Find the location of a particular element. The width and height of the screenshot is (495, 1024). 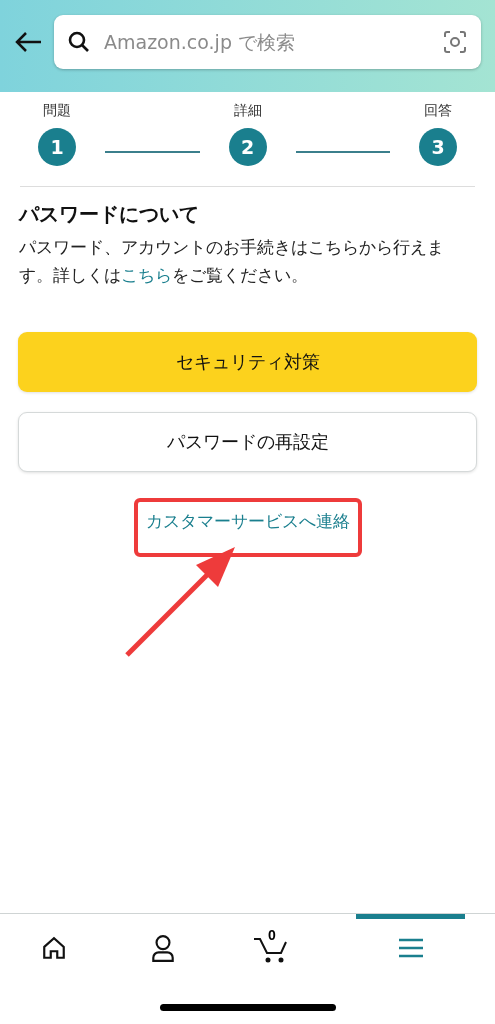

section-title: パスワードについて is located at coordinates (109, 214).